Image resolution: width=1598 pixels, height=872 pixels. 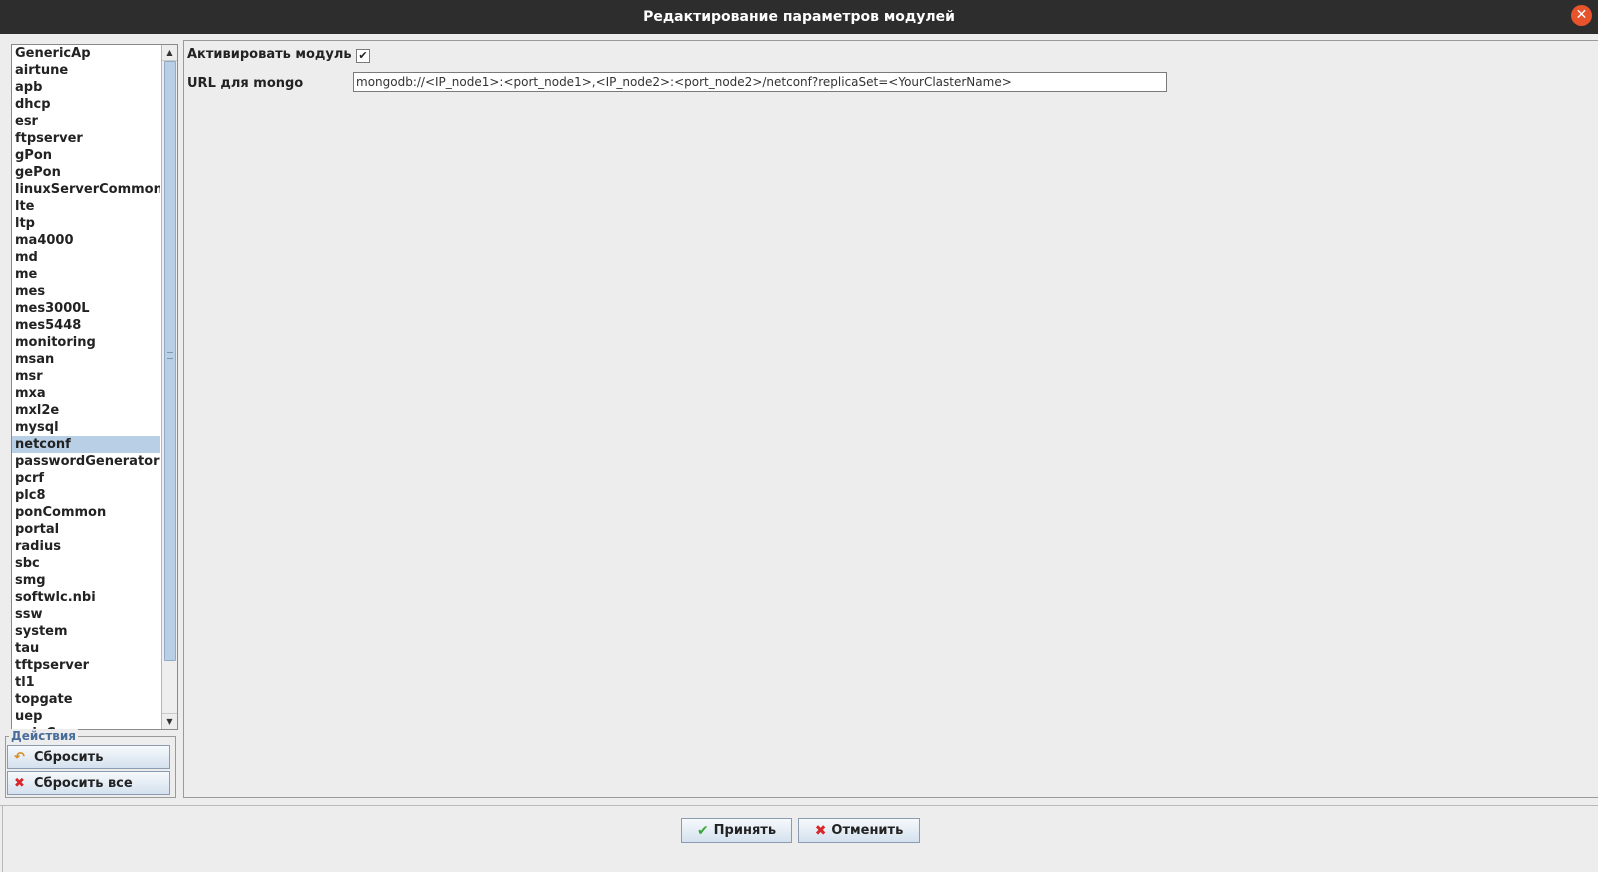 What do you see at coordinates (86, 563) in the screenshot?
I see `list-item: sbc` at bounding box center [86, 563].